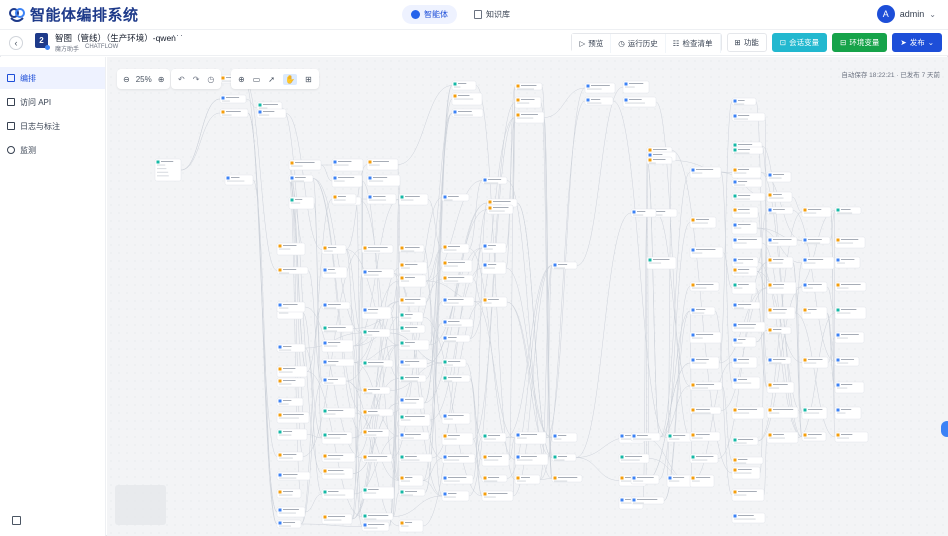 This screenshot has width=948, height=536. What do you see at coordinates (638, 43) in the screenshot?
I see `run-history-button: ◷ 运行历史` at bounding box center [638, 43].